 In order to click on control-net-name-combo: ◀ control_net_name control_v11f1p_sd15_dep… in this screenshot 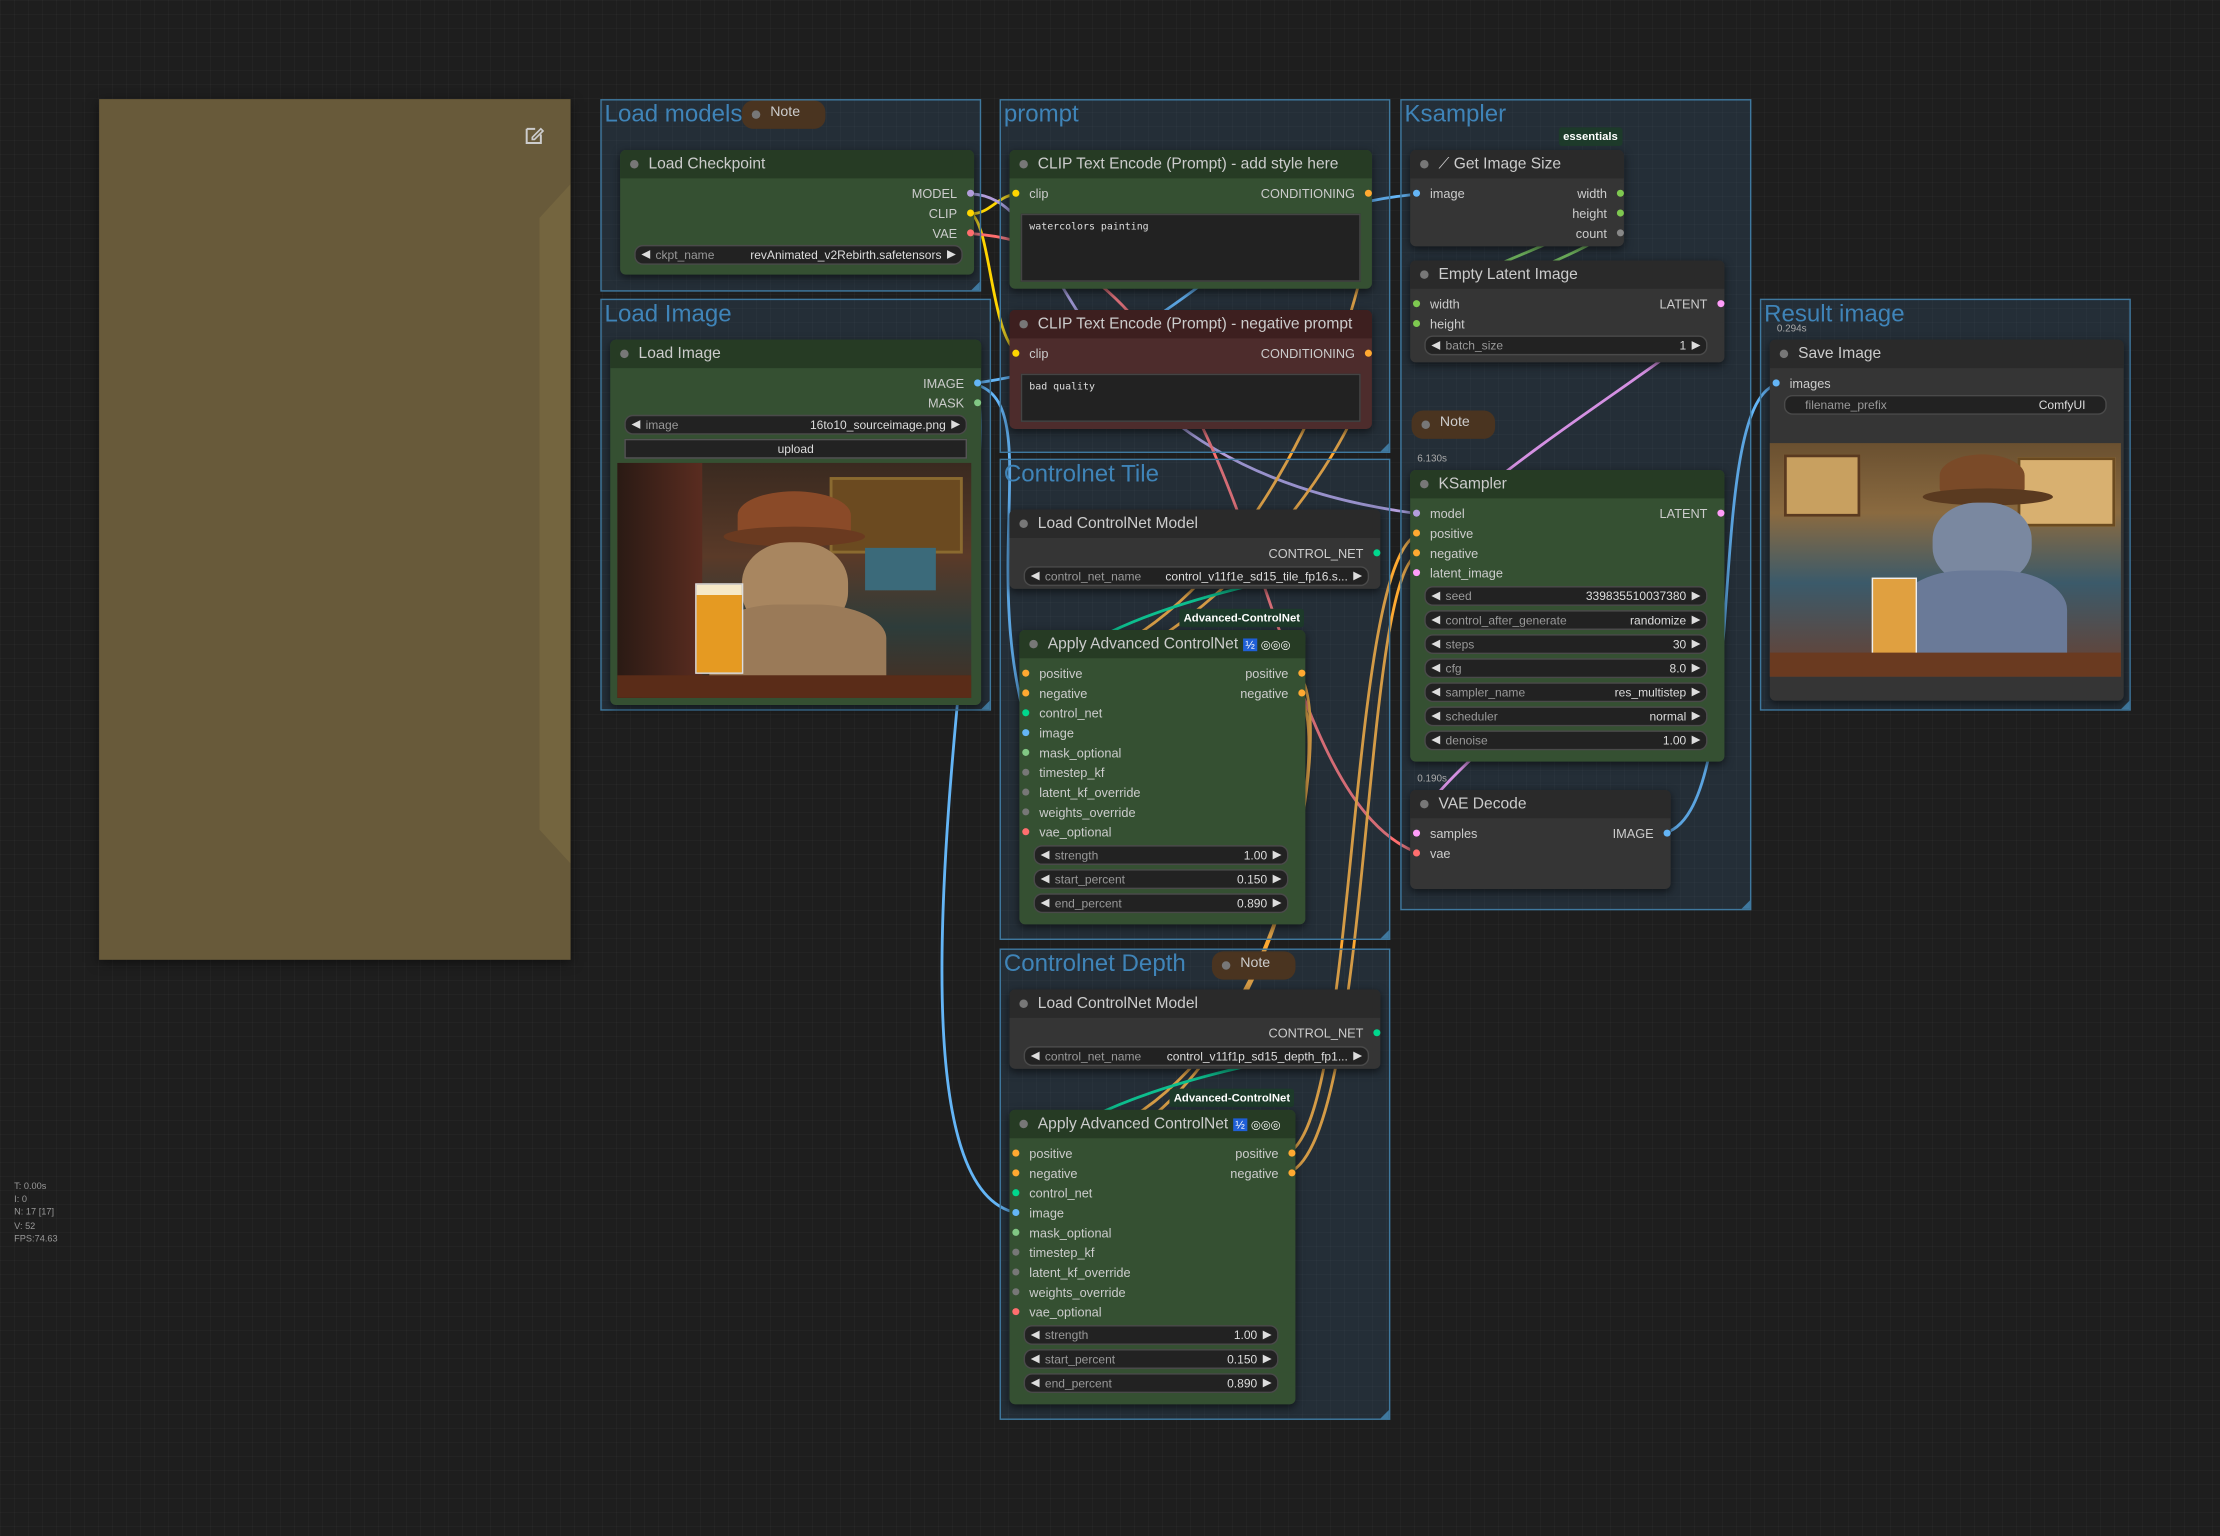, I will do `click(1196, 1056)`.